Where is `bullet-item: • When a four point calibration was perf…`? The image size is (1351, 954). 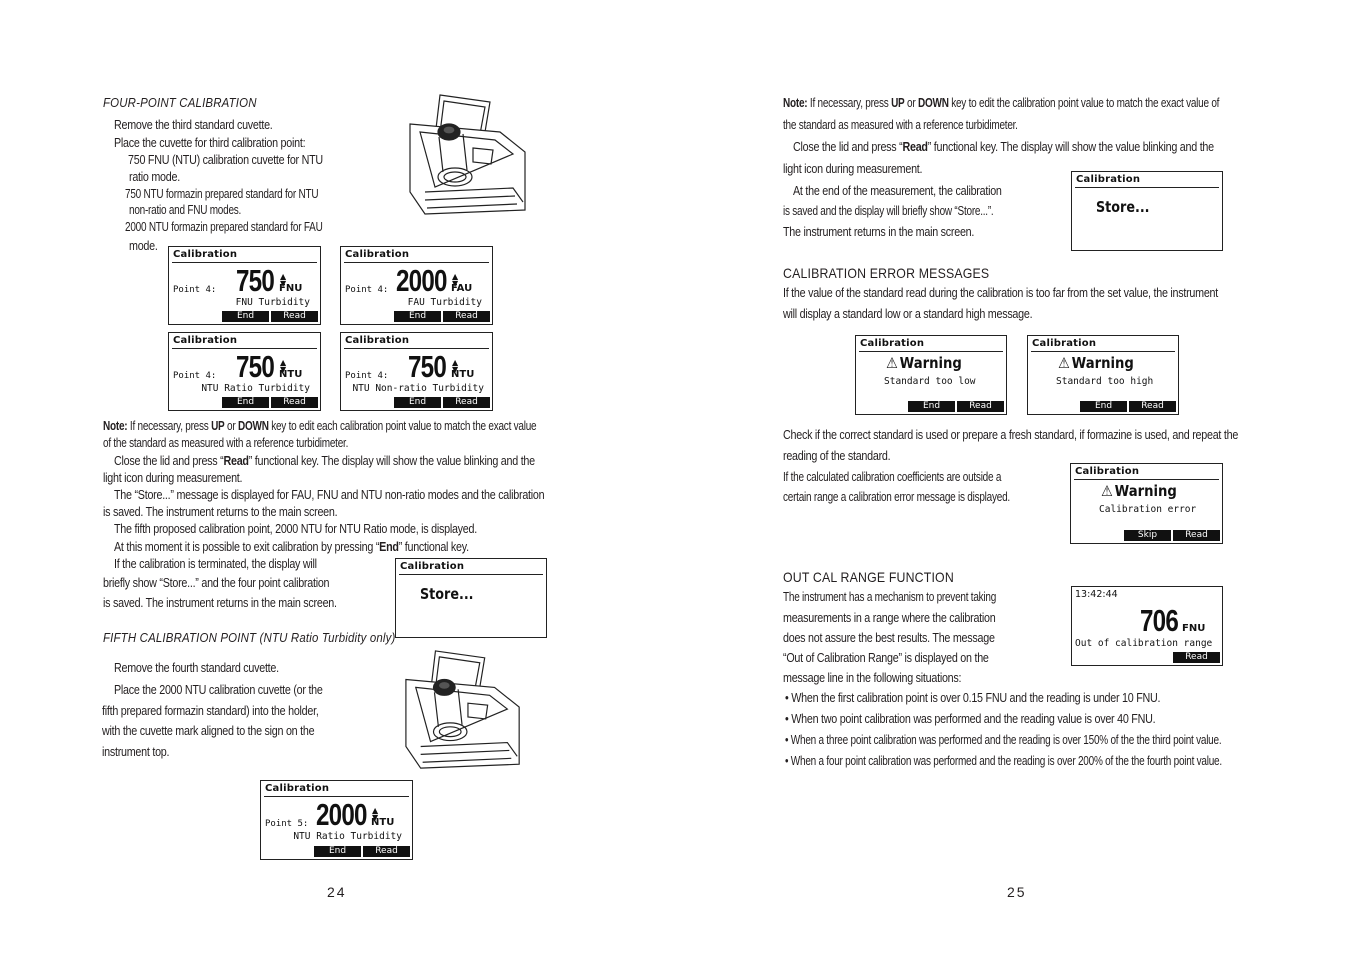
bullet-item: • When a four point calibration was perf… is located at coordinates (1003, 761).